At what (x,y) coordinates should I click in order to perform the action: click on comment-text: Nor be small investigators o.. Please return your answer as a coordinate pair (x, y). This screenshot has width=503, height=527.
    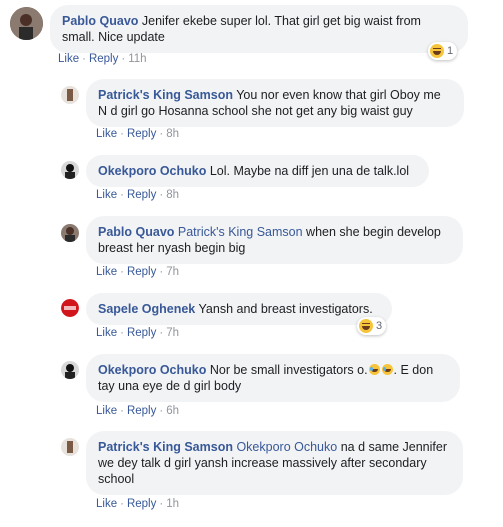
    Looking at the image, I should click on (288, 370).